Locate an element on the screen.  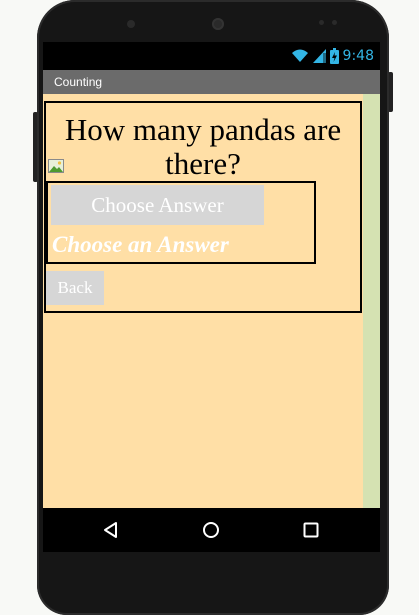
choose-answer-label: Choose an Answer is located at coordinates (140, 244).